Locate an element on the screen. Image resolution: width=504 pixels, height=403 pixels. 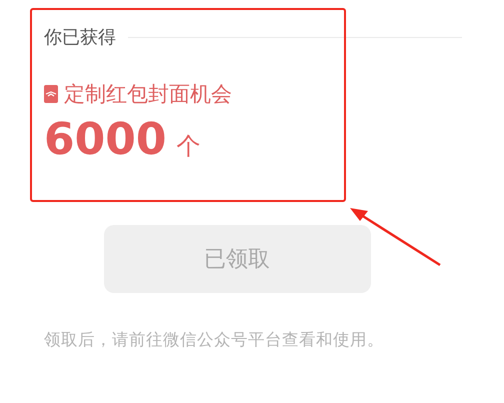
reward-label: 定制红包封面机会 is located at coordinates (148, 94).